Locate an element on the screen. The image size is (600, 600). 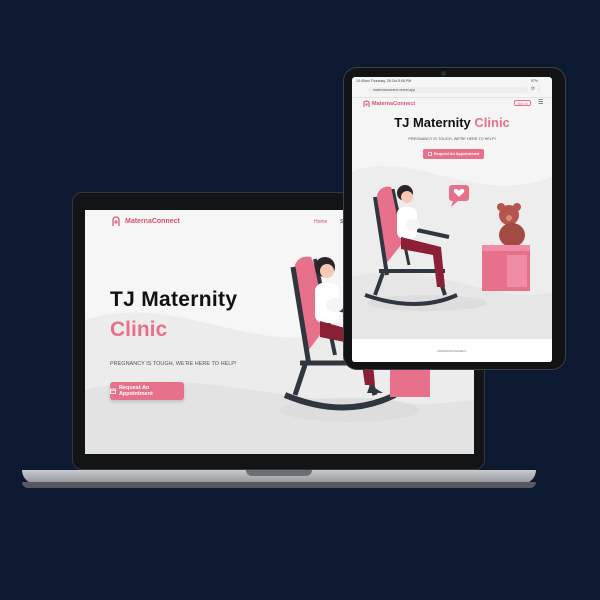
more-icon: ⋮ is located at coordinates (539, 89).